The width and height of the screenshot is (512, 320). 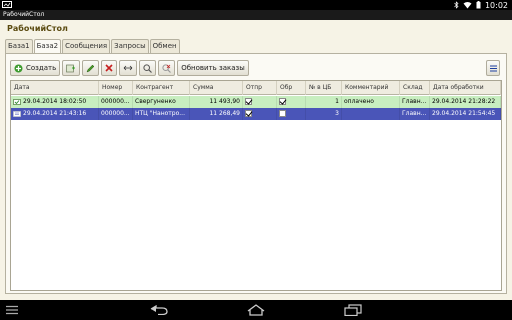 I want to click on expand-range-icon, so click(x=128, y=68).